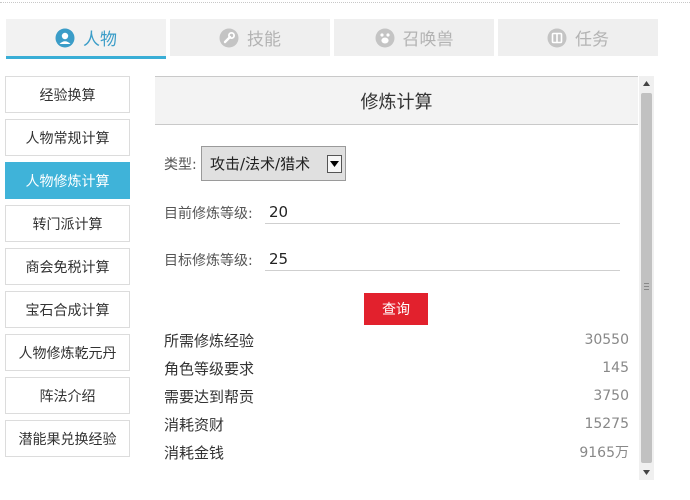  Describe the element at coordinates (646, 287) in the screenshot. I see `grip-icon` at that location.